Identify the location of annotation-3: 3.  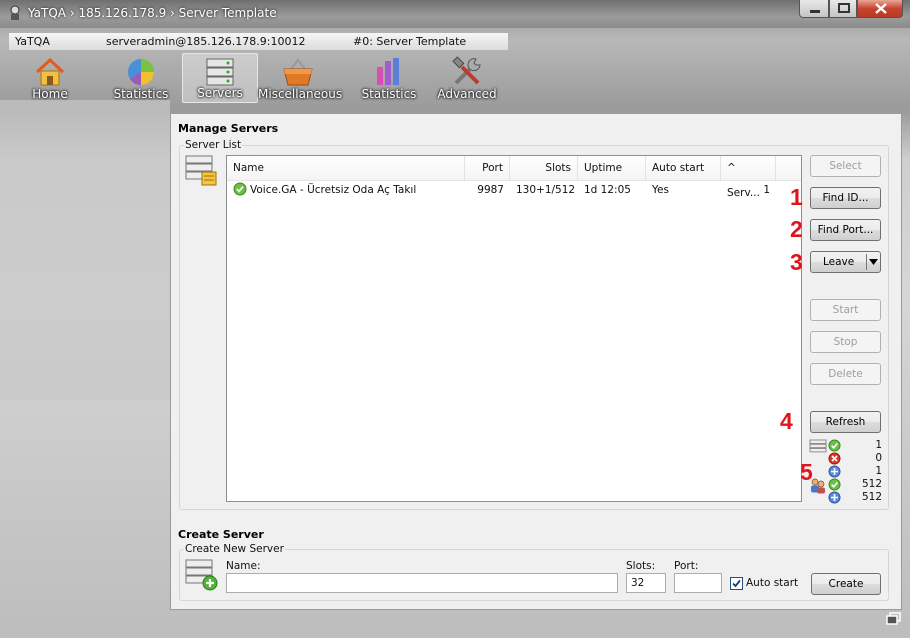
(796, 262).